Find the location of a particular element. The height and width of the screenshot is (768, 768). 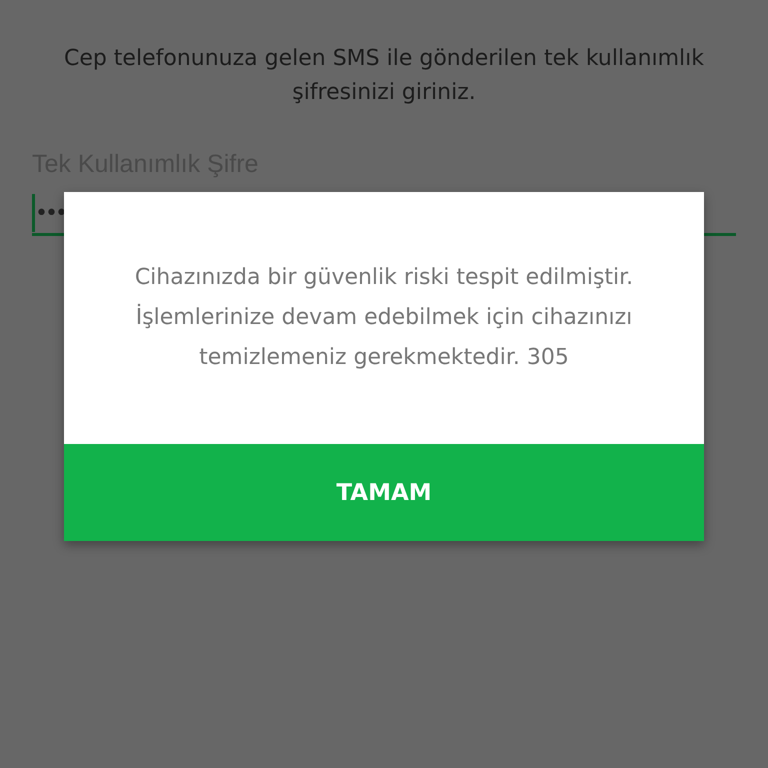

instruction-text: Cep telefonunuza gelen SMS ile gönderilen tek kullanımlık şifresinizi giriniz. is located at coordinates (384, 76).